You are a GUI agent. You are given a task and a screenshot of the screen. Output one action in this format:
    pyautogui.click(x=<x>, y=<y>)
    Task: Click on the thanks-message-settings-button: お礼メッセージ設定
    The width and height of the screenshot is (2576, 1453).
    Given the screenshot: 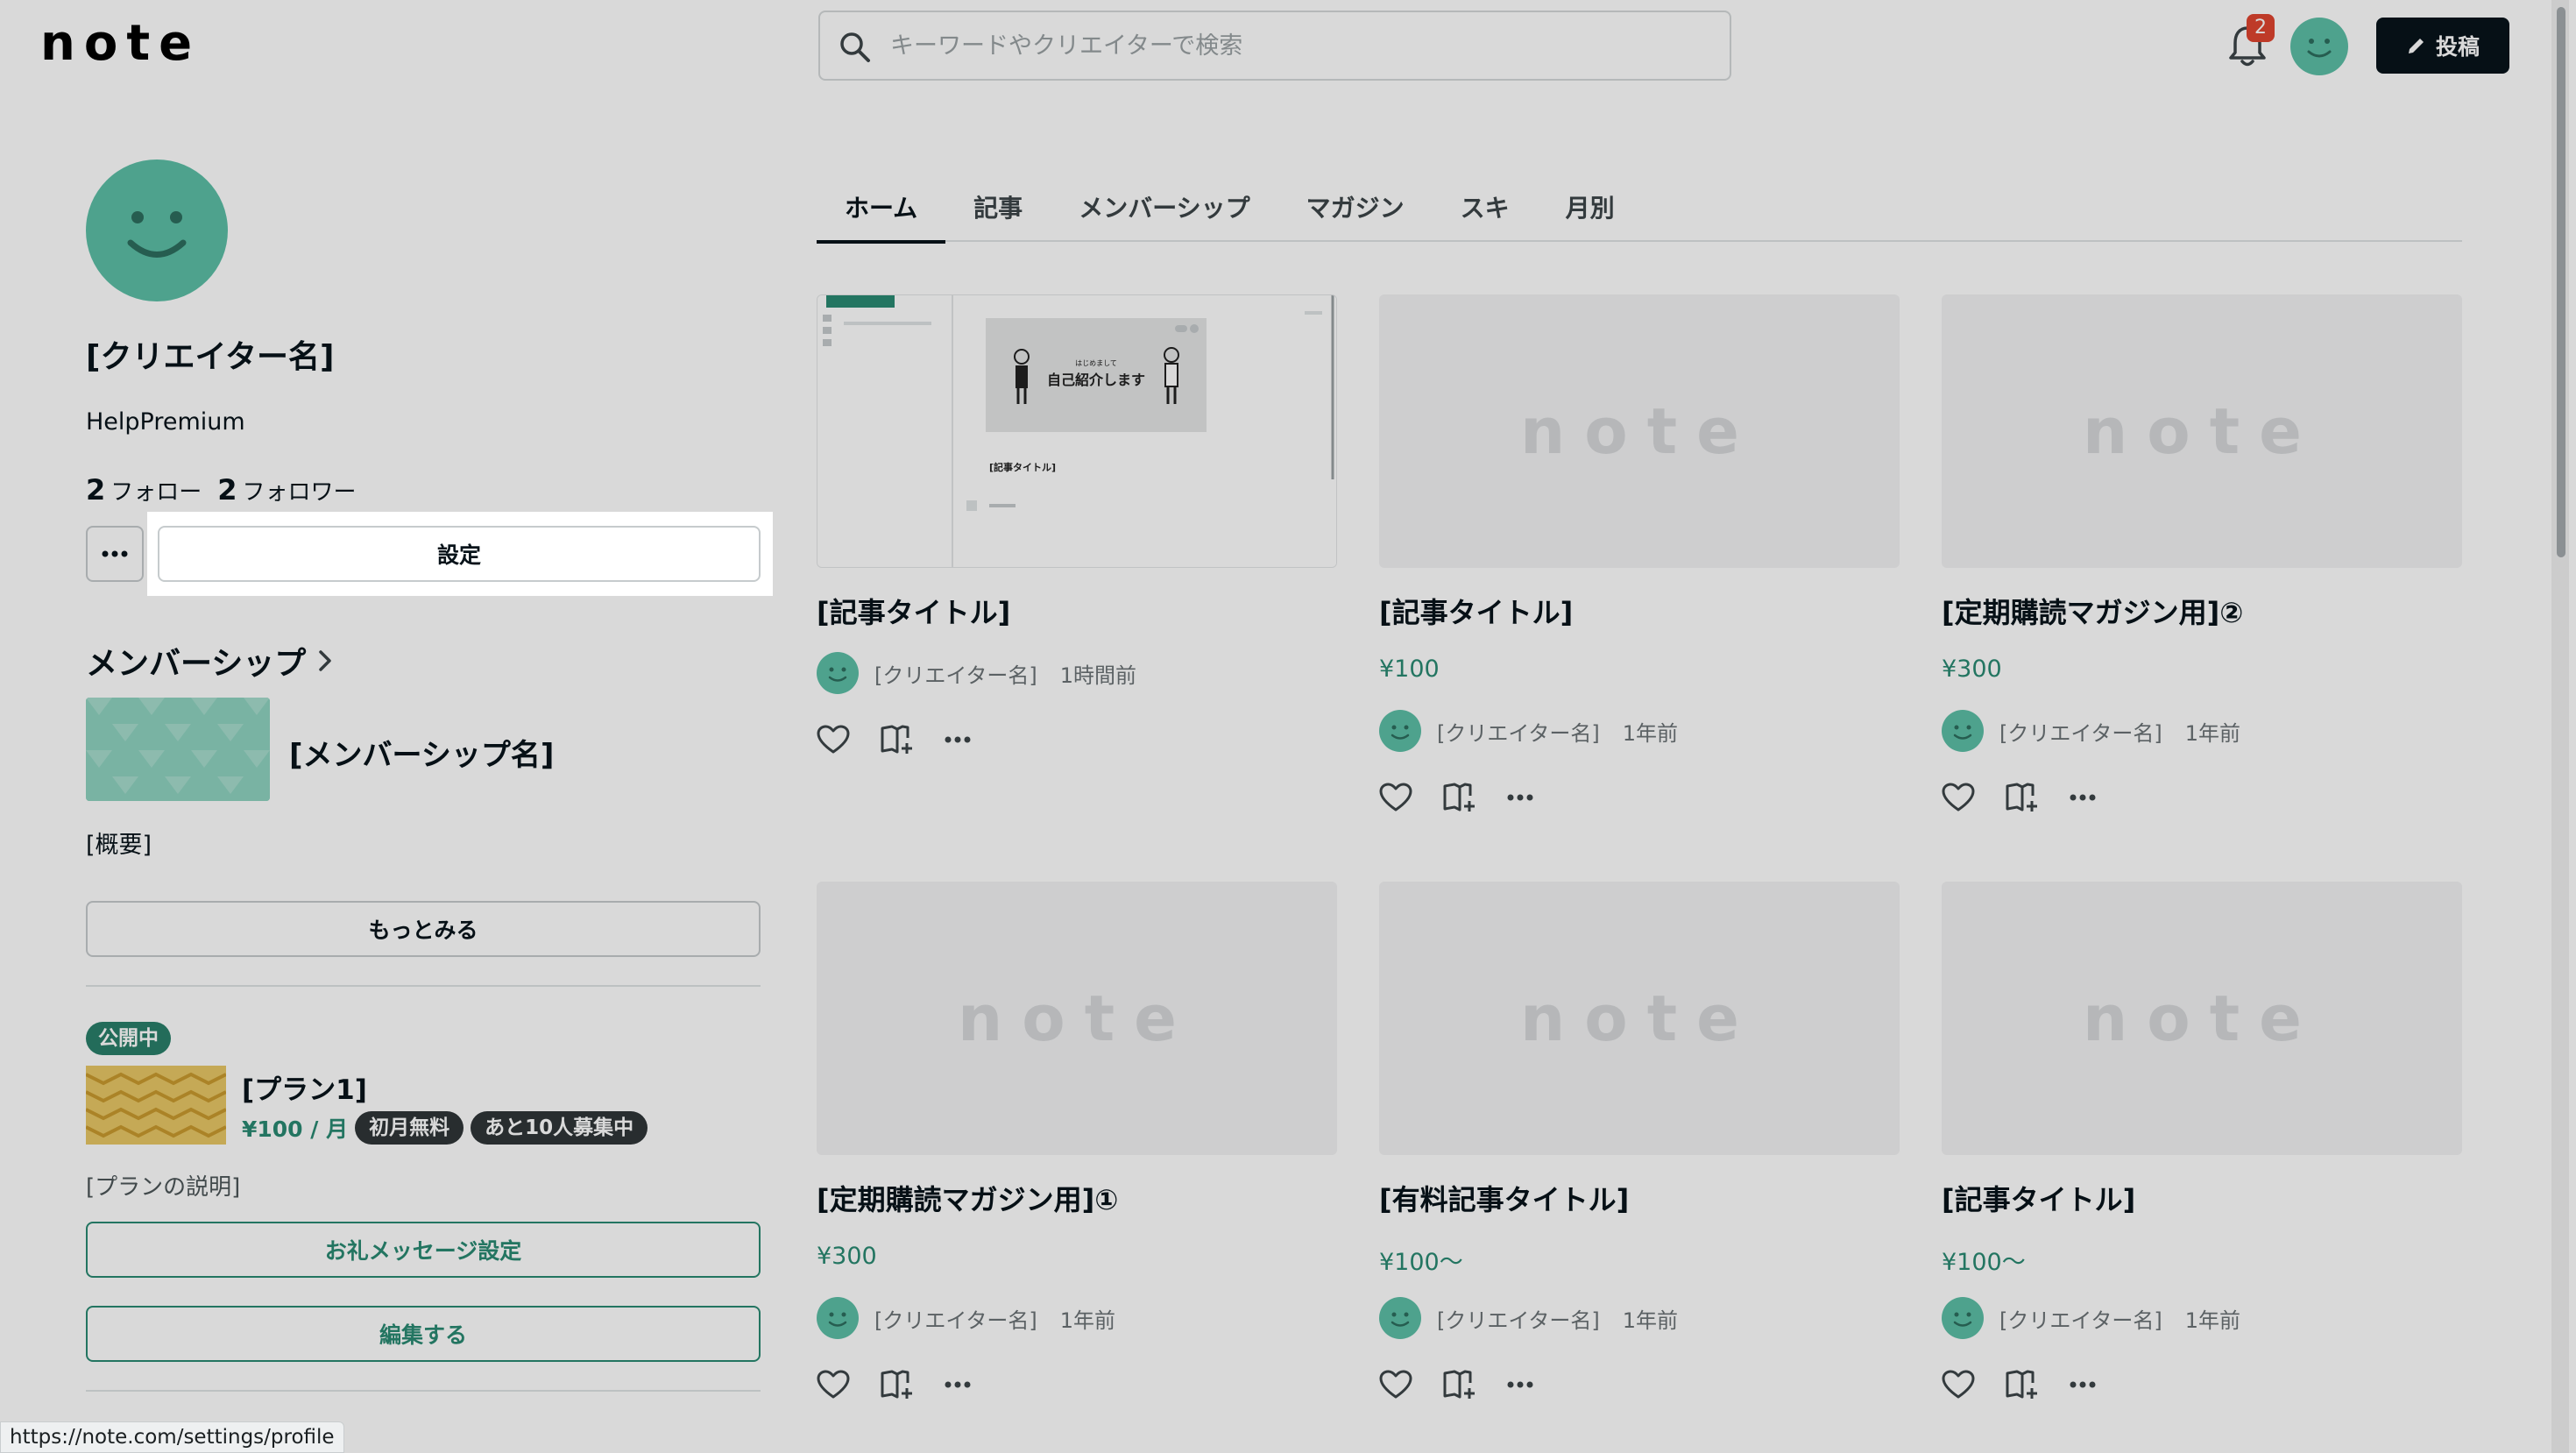 What is the action you would take?
    pyautogui.click(x=423, y=1250)
    